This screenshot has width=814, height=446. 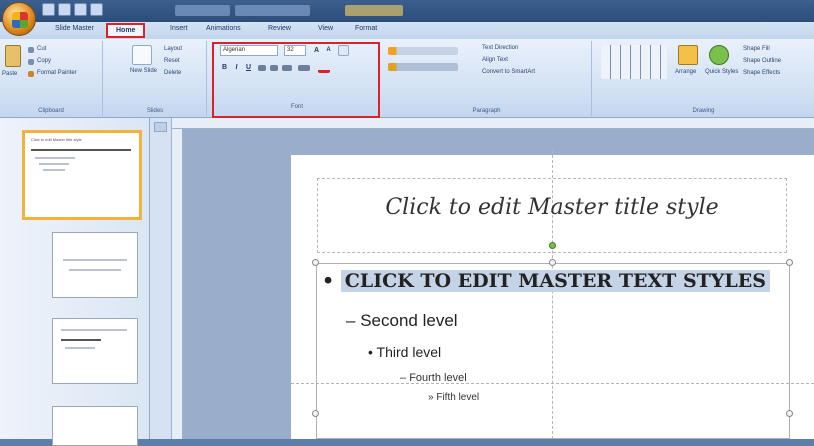 What do you see at coordinates (126, 30) in the screenshot?
I see `tab-home: Home` at bounding box center [126, 30].